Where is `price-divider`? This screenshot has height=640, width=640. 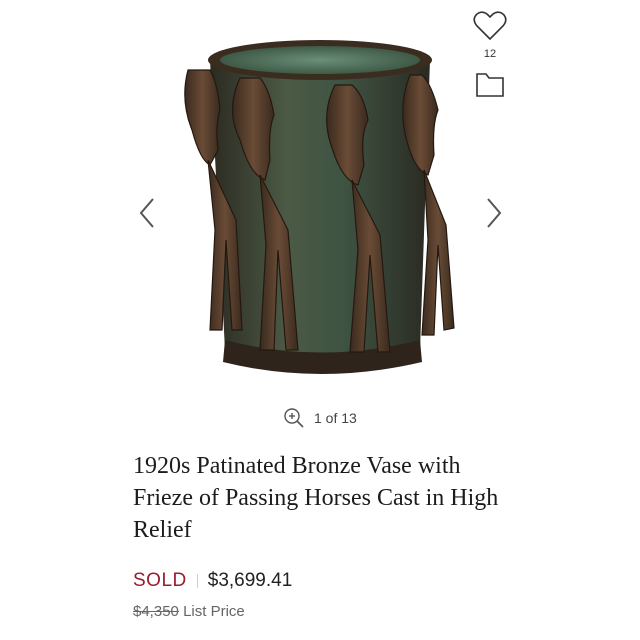
price-divider is located at coordinates (197, 581).